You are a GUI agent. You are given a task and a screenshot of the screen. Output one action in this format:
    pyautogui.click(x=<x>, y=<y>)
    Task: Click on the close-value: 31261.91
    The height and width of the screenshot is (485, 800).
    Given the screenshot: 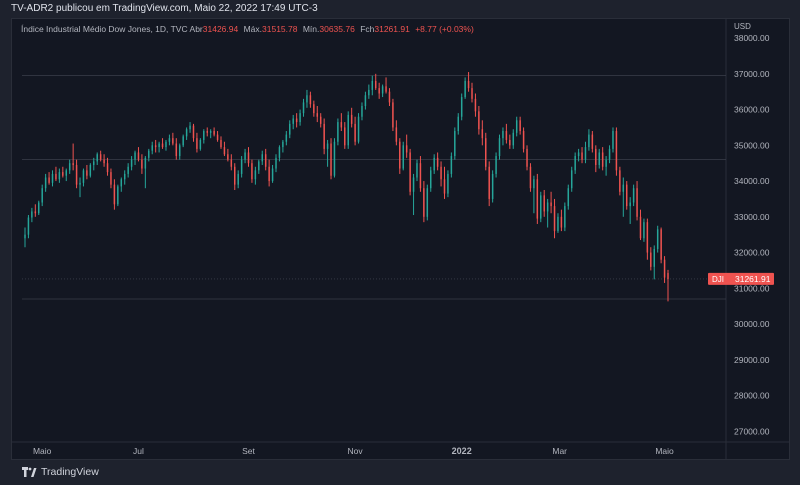 What is the action you would take?
    pyautogui.click(x=392, y=29)
    